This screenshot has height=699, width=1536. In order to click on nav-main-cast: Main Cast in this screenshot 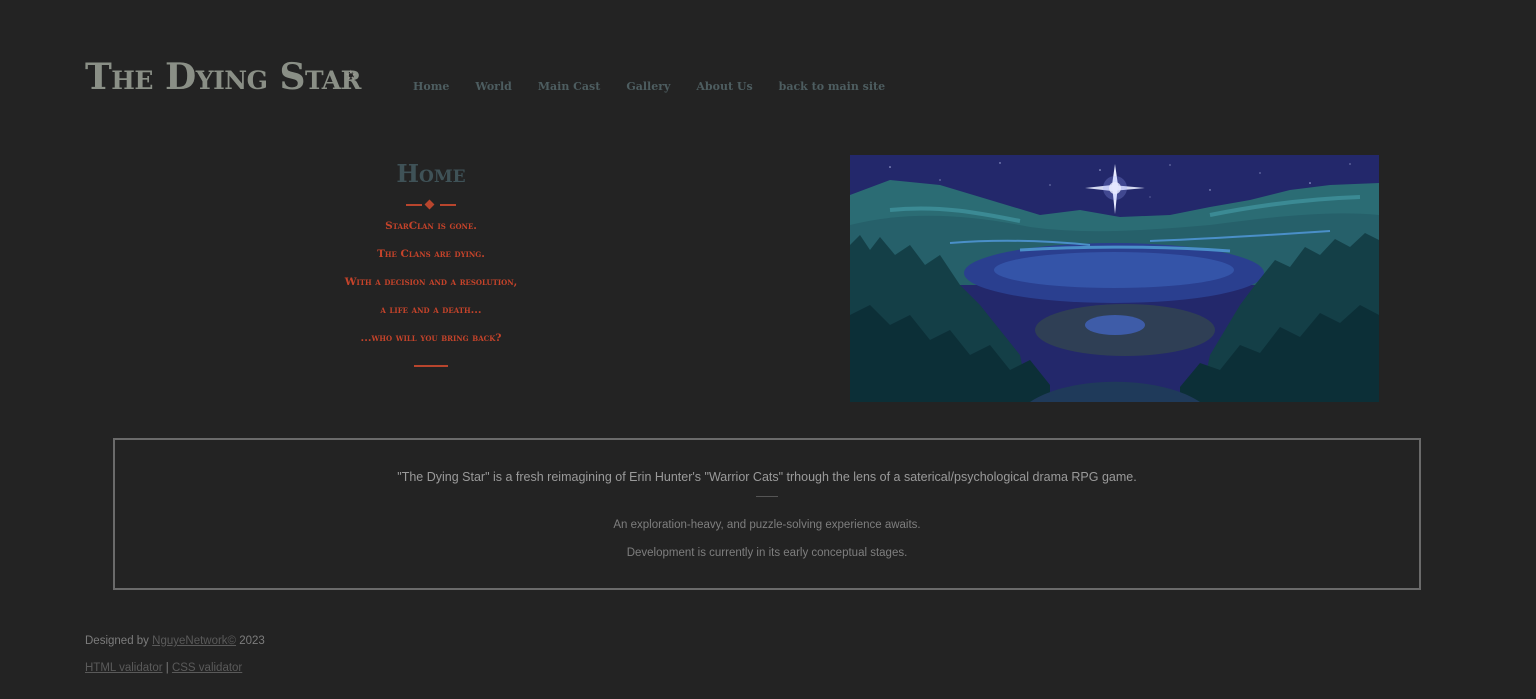, I will do `click(569, 87)`.